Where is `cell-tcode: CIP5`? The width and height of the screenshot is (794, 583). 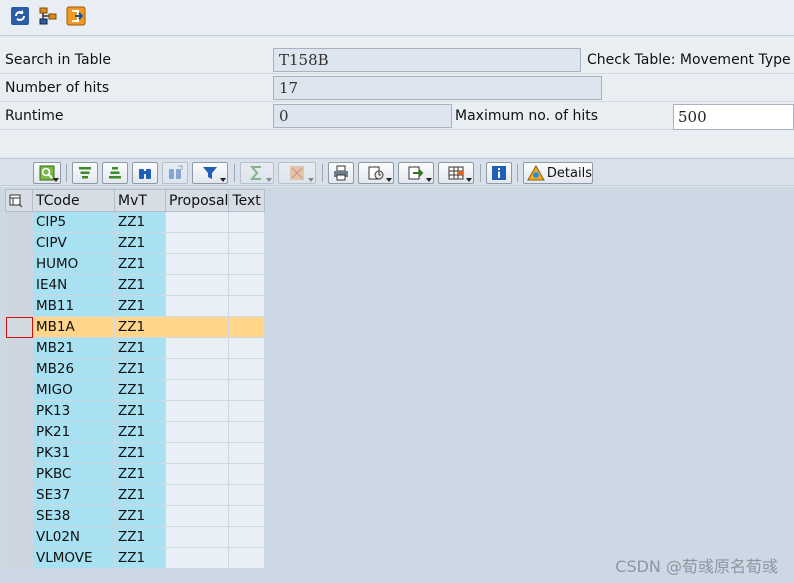
cell-tcode: CIP5 is located at coordinates (73, 222).